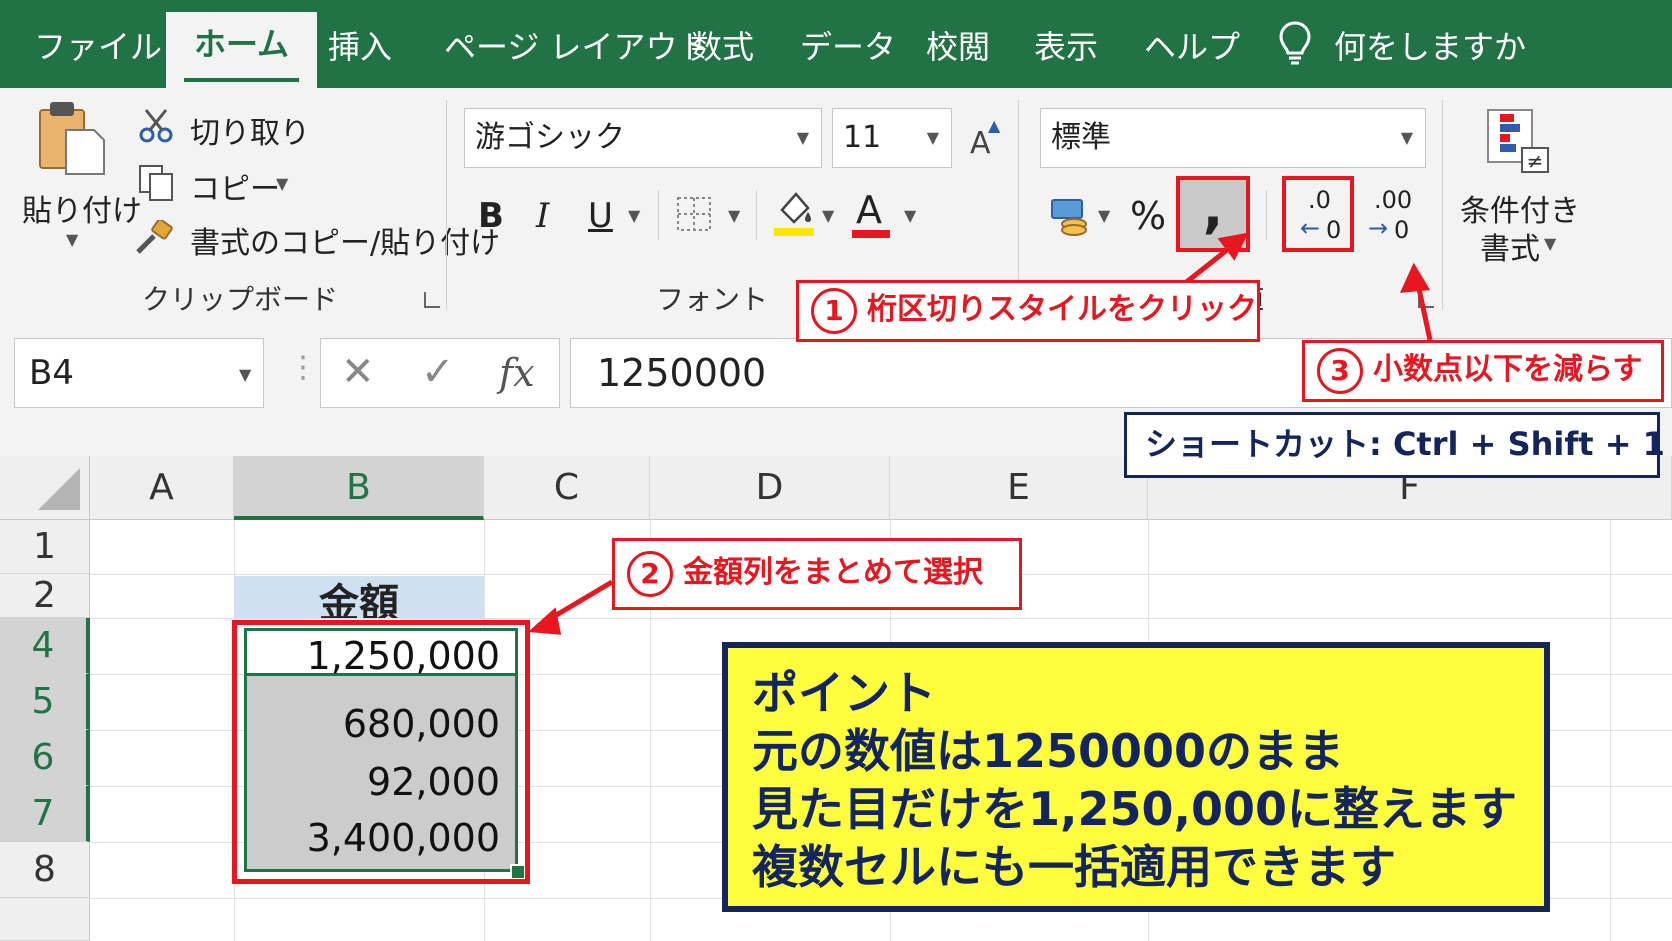 The width and height of the screenshot is (1672, 941). What do you see at coordinates (580, 601) in the screenshot?
I see `arrow-step2-line` at bounding box center [580, 601].